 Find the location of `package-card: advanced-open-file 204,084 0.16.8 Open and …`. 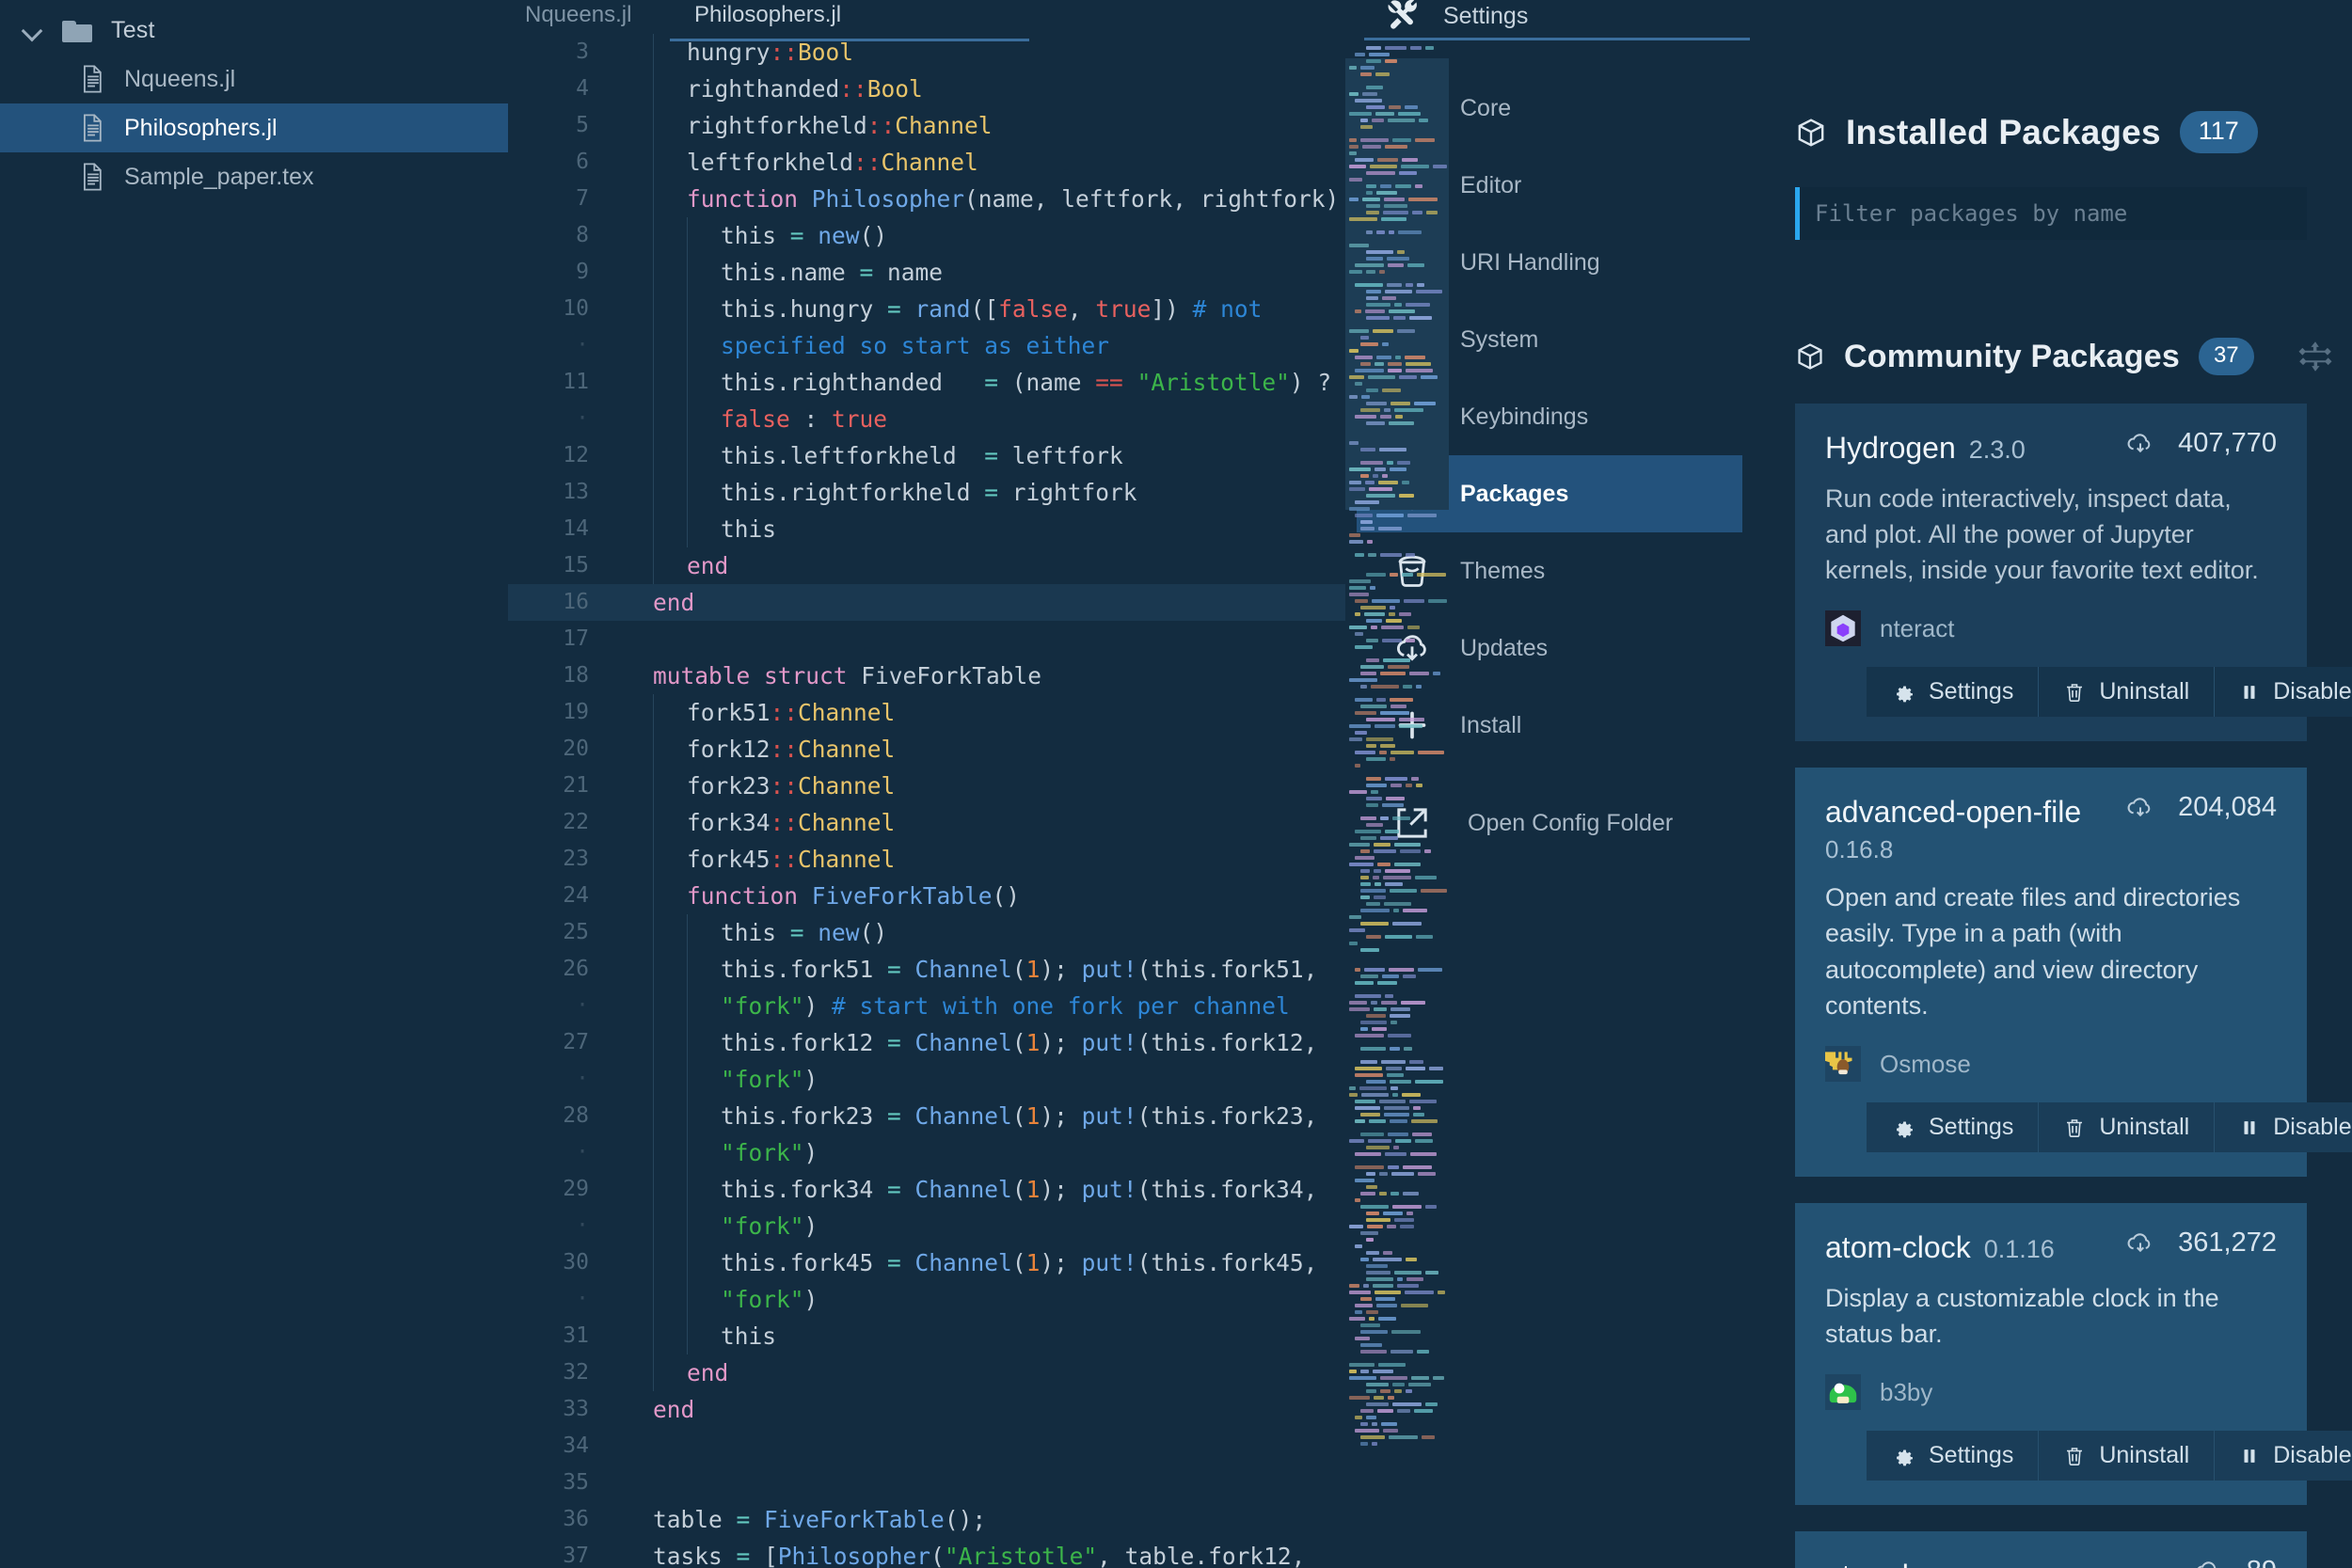

package-card: advanced-open-file 204,084 0.16.8 Open and … is located at coordinates (2073, 973).